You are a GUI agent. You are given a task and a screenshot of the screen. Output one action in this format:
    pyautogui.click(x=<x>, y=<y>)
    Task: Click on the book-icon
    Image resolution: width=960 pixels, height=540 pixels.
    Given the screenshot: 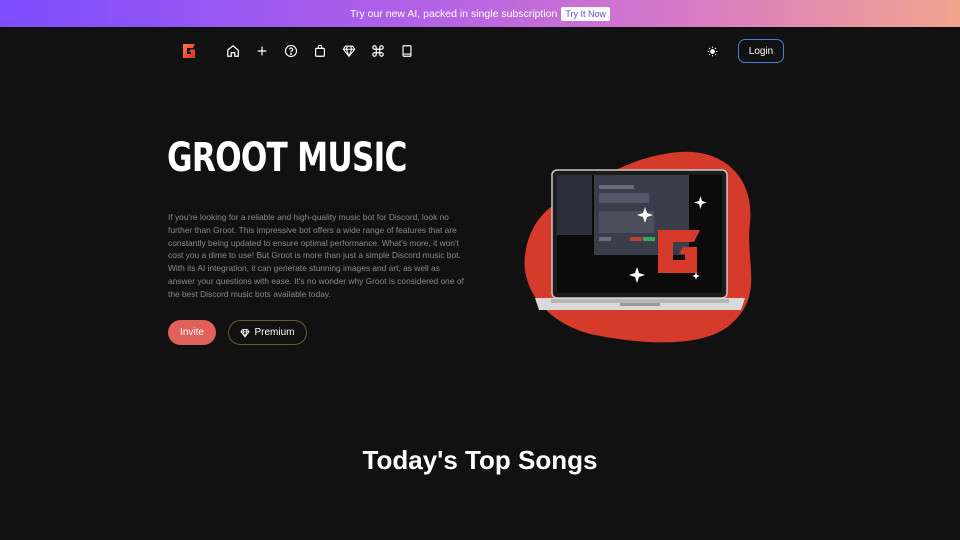 What is the action you would take?
    pyautogui.click(x=407, y=51)
    